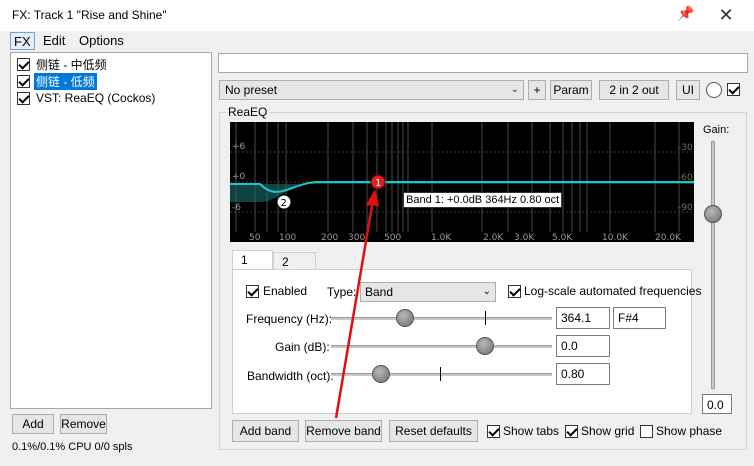  Describe the element at coordinates (433, 431) in the screenshot. I see `reset-defaults-button: Reset defaults` at that location.